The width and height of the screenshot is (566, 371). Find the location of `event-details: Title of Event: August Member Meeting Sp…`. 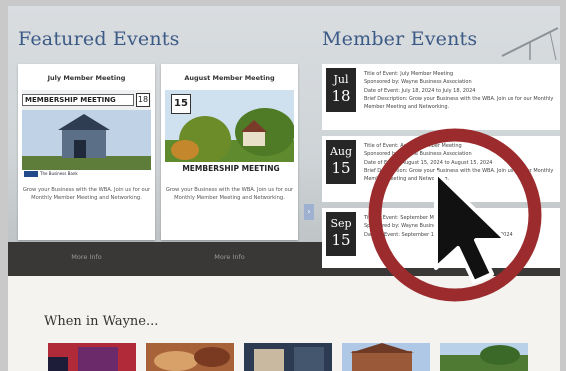

event-details: Title of Event: August Member Meeting Sp… is located at coordinates (460, 162).